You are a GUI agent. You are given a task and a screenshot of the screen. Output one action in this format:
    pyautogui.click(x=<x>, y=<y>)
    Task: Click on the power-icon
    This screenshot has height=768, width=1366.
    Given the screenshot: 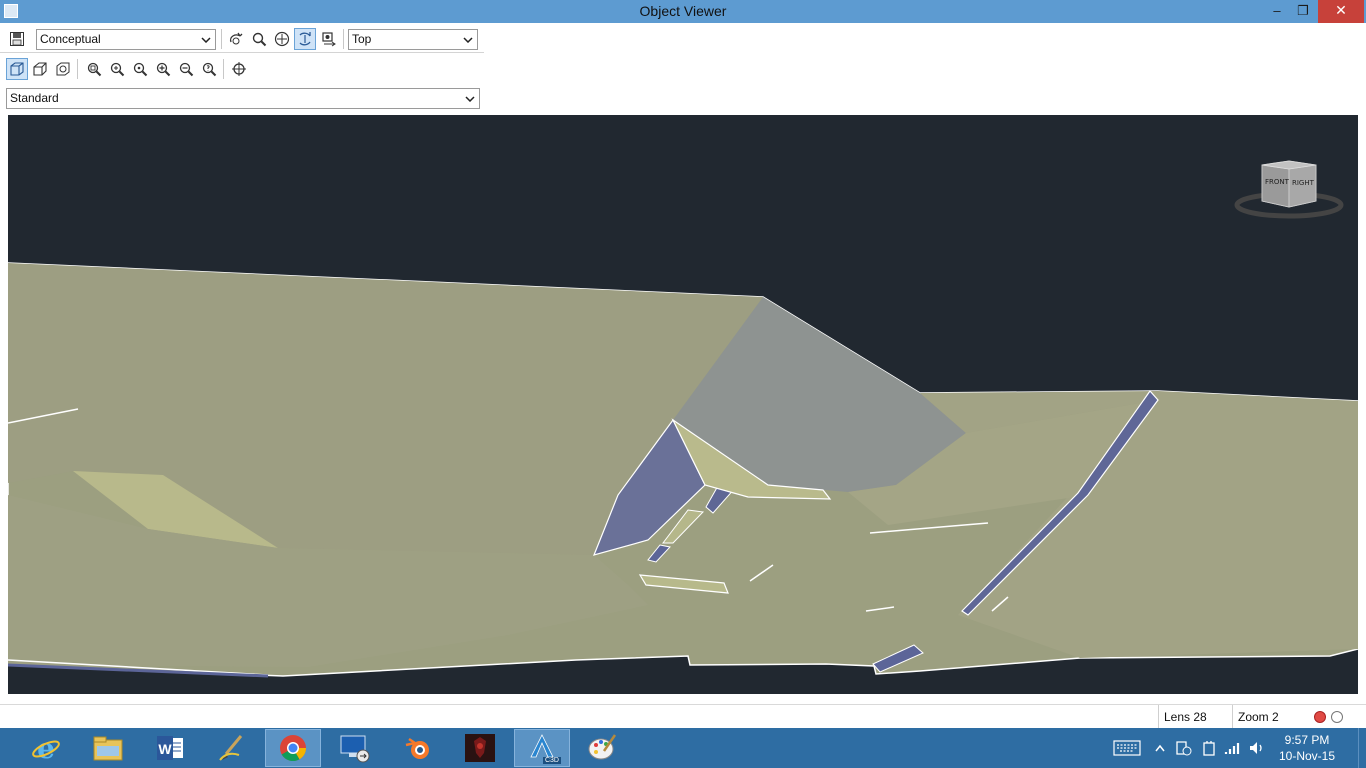 What is the action you would take?
    pyautogui.click(x=1209, y=748)
    